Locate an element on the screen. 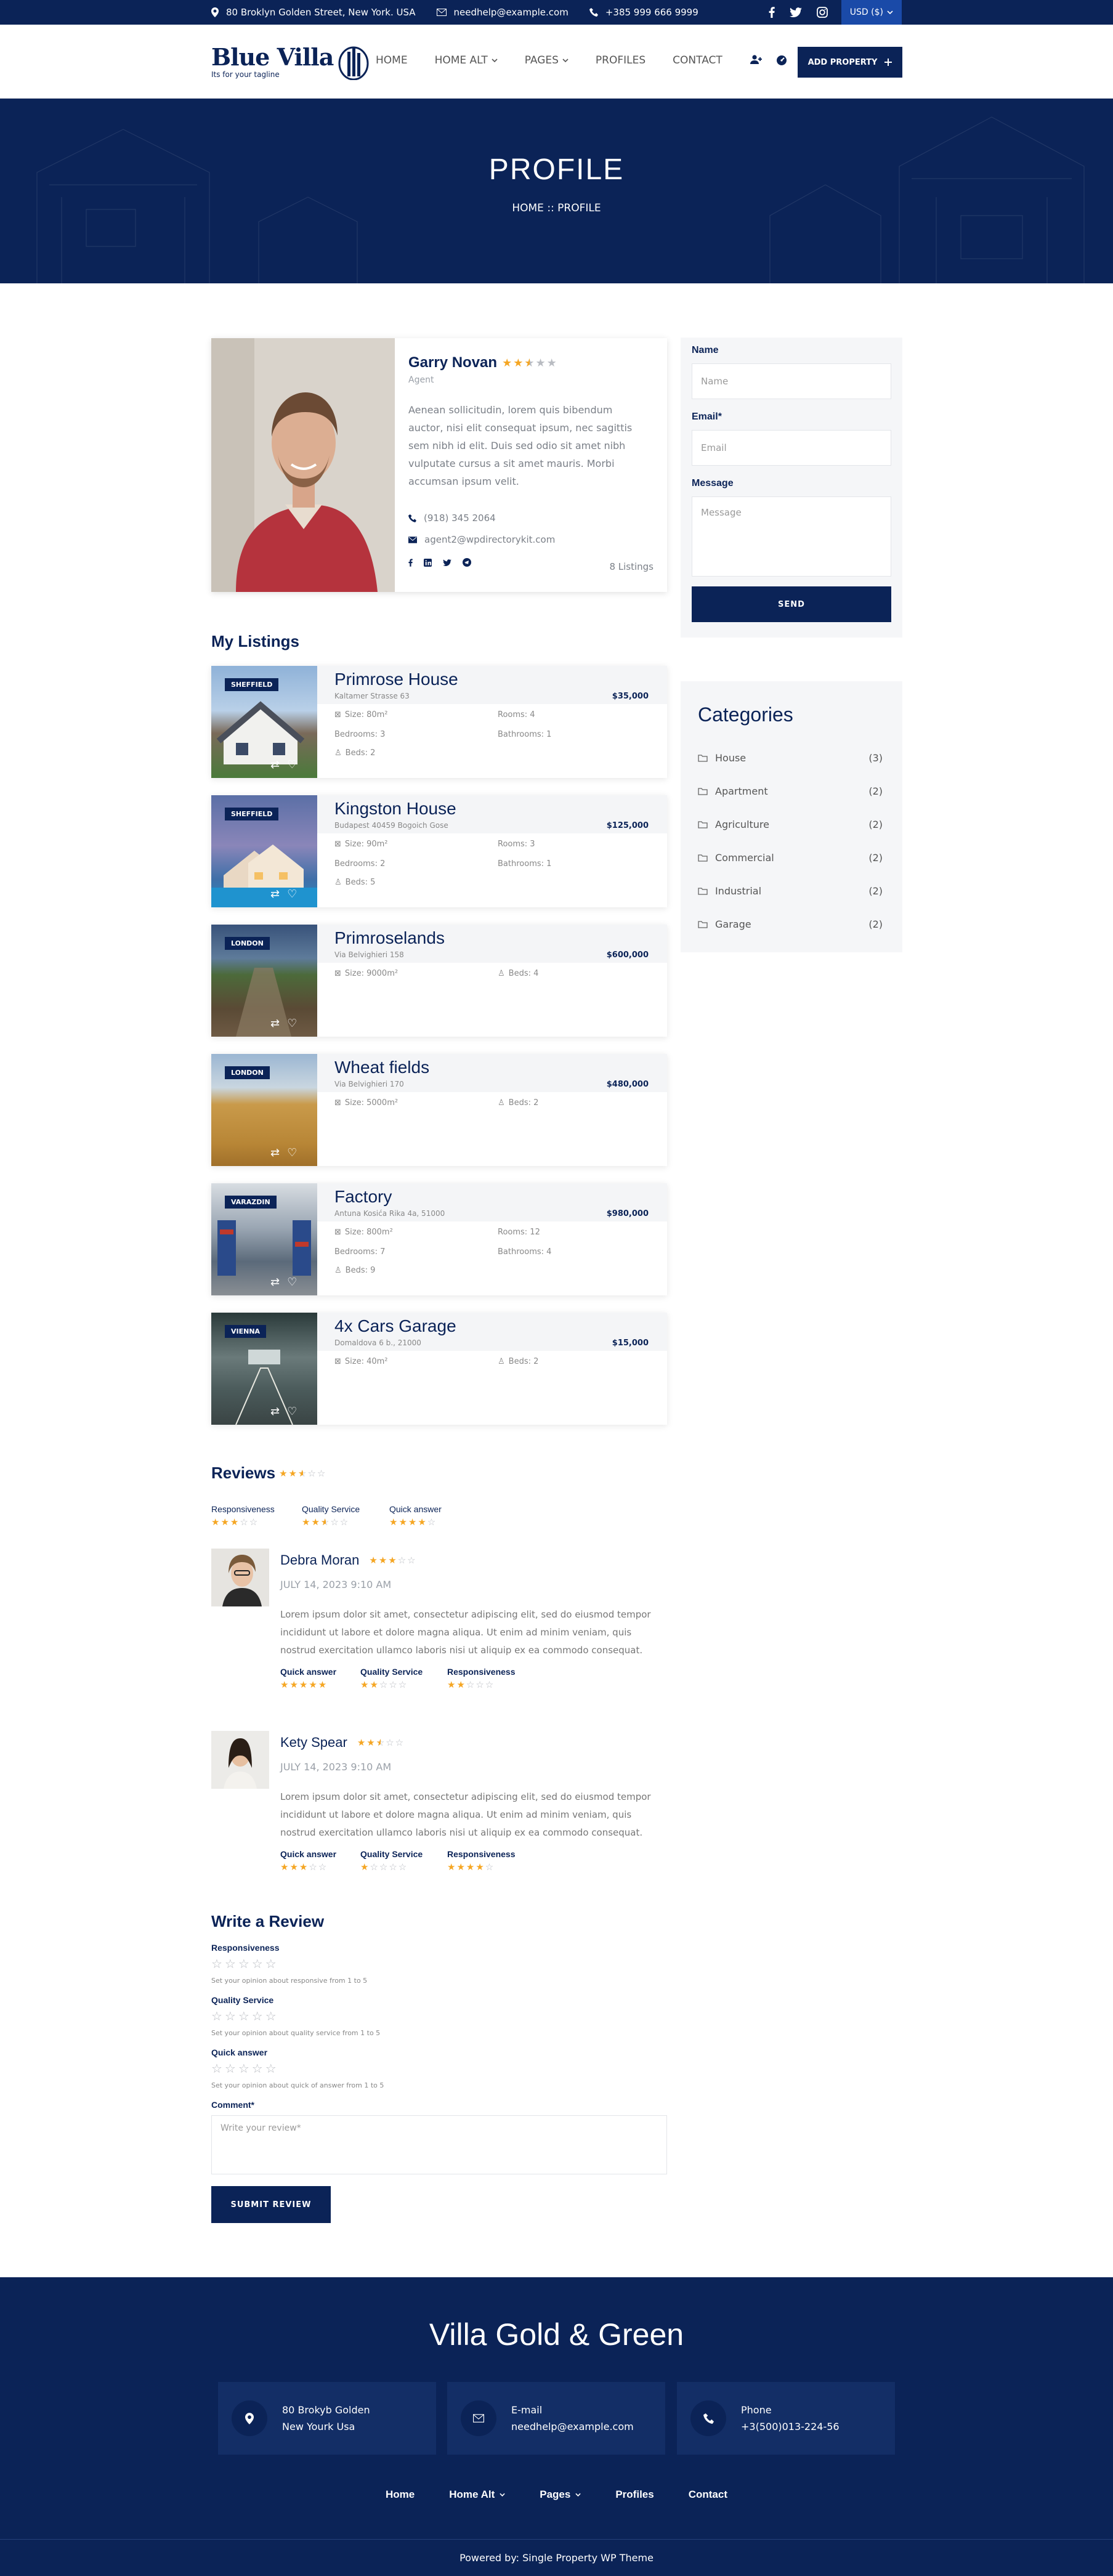 This screenshot has height=2576, width=1113. message-textarea: Message is located at coordinates (791, 536).